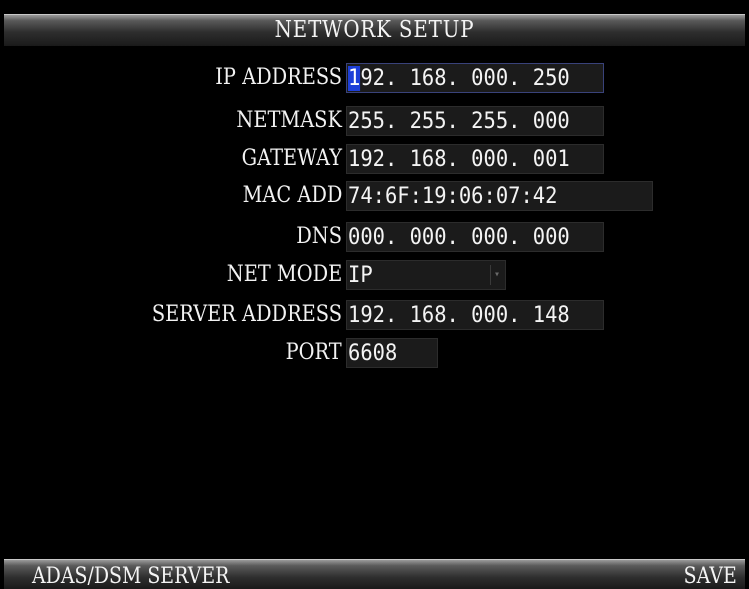  What do you see at coordinates (291, 158) in the screenshot?
I see `gateway-label: GATEWAY` at bounding box center [291, 158].